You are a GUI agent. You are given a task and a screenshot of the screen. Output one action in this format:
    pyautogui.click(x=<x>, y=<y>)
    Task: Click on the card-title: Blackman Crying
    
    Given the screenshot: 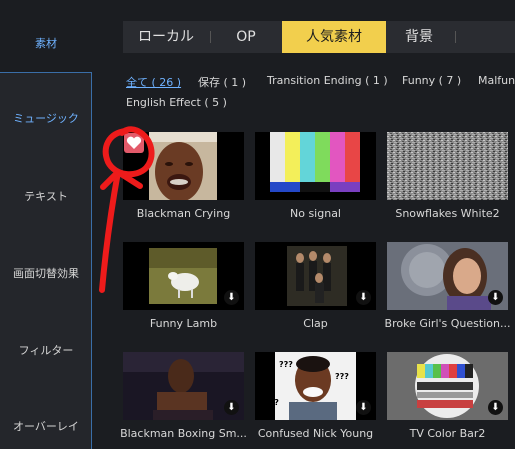 What is the action you would take?
    pyautogui.click(x=183, y=213)
    